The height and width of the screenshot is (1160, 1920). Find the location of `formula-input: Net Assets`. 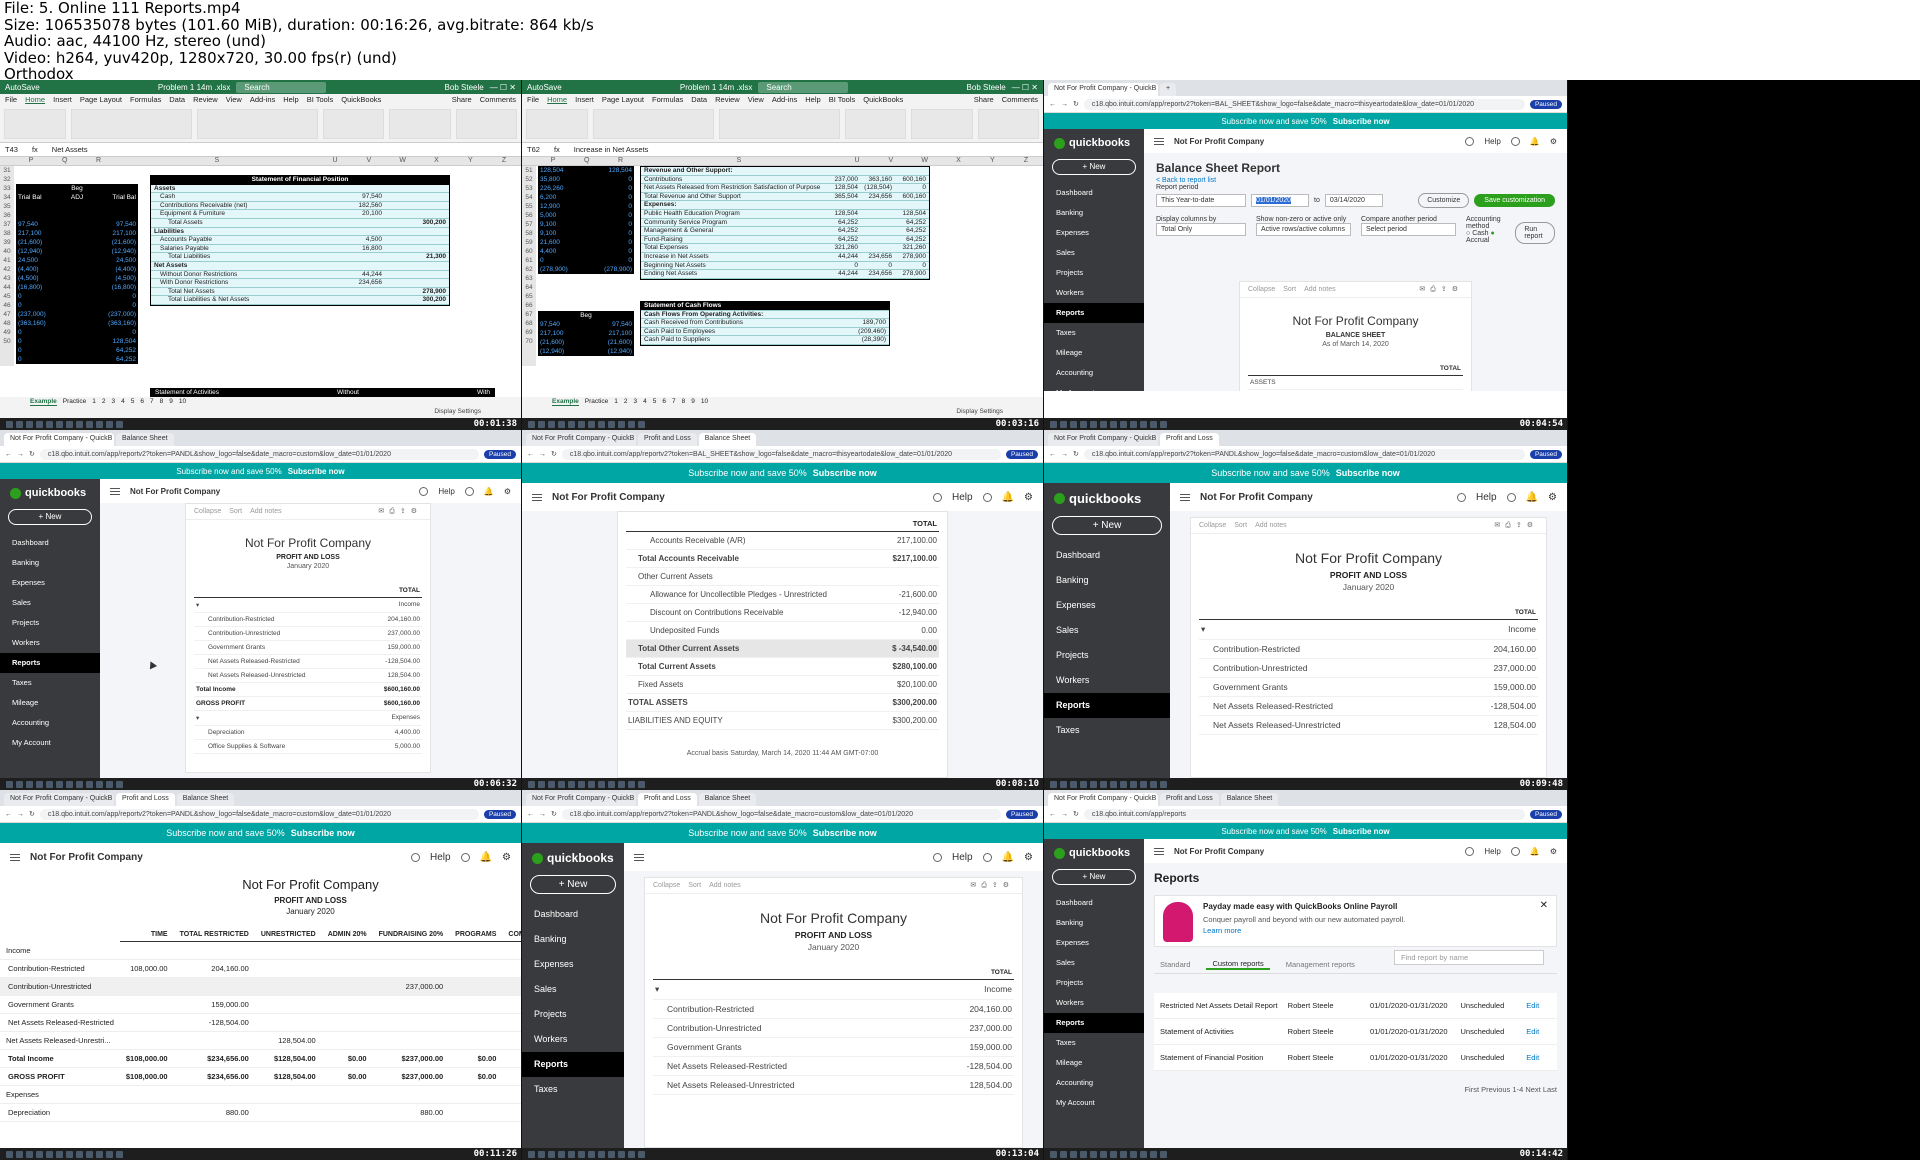

formula-input: Net Assets is located at coordinates (70, 149).